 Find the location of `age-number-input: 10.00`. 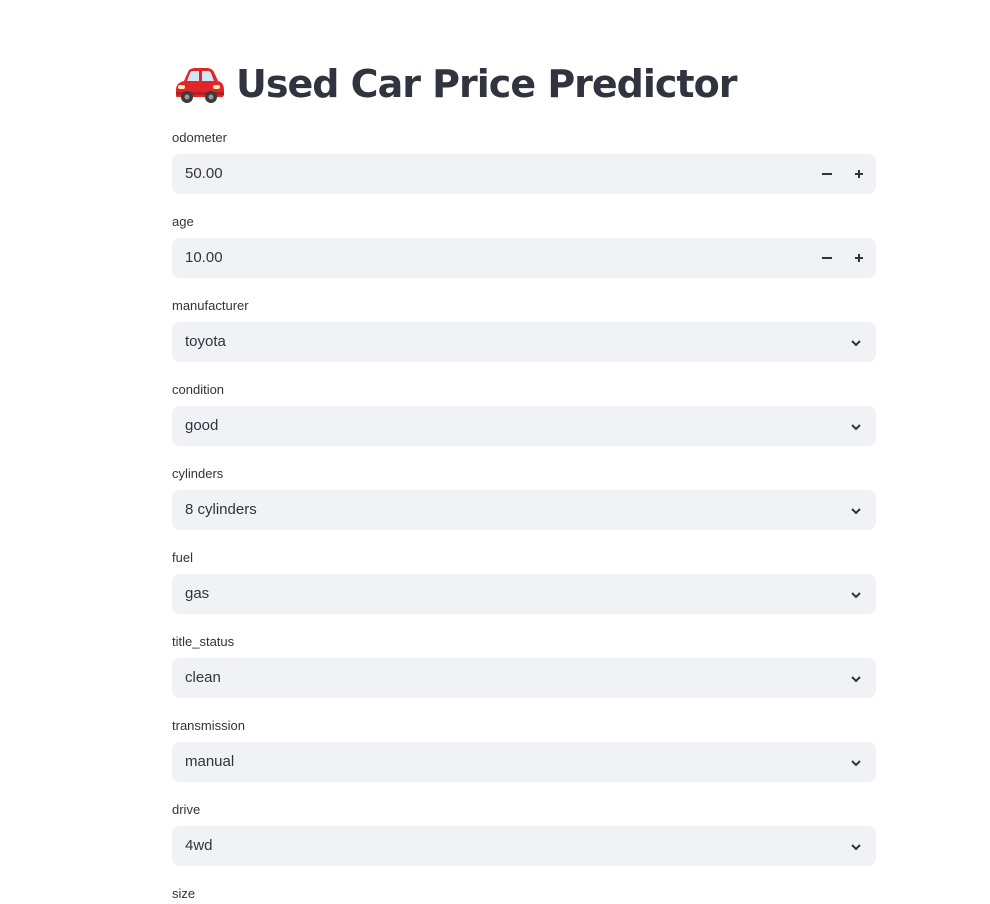

age-number-input: 10.00 is located at coordinates (524, 258).